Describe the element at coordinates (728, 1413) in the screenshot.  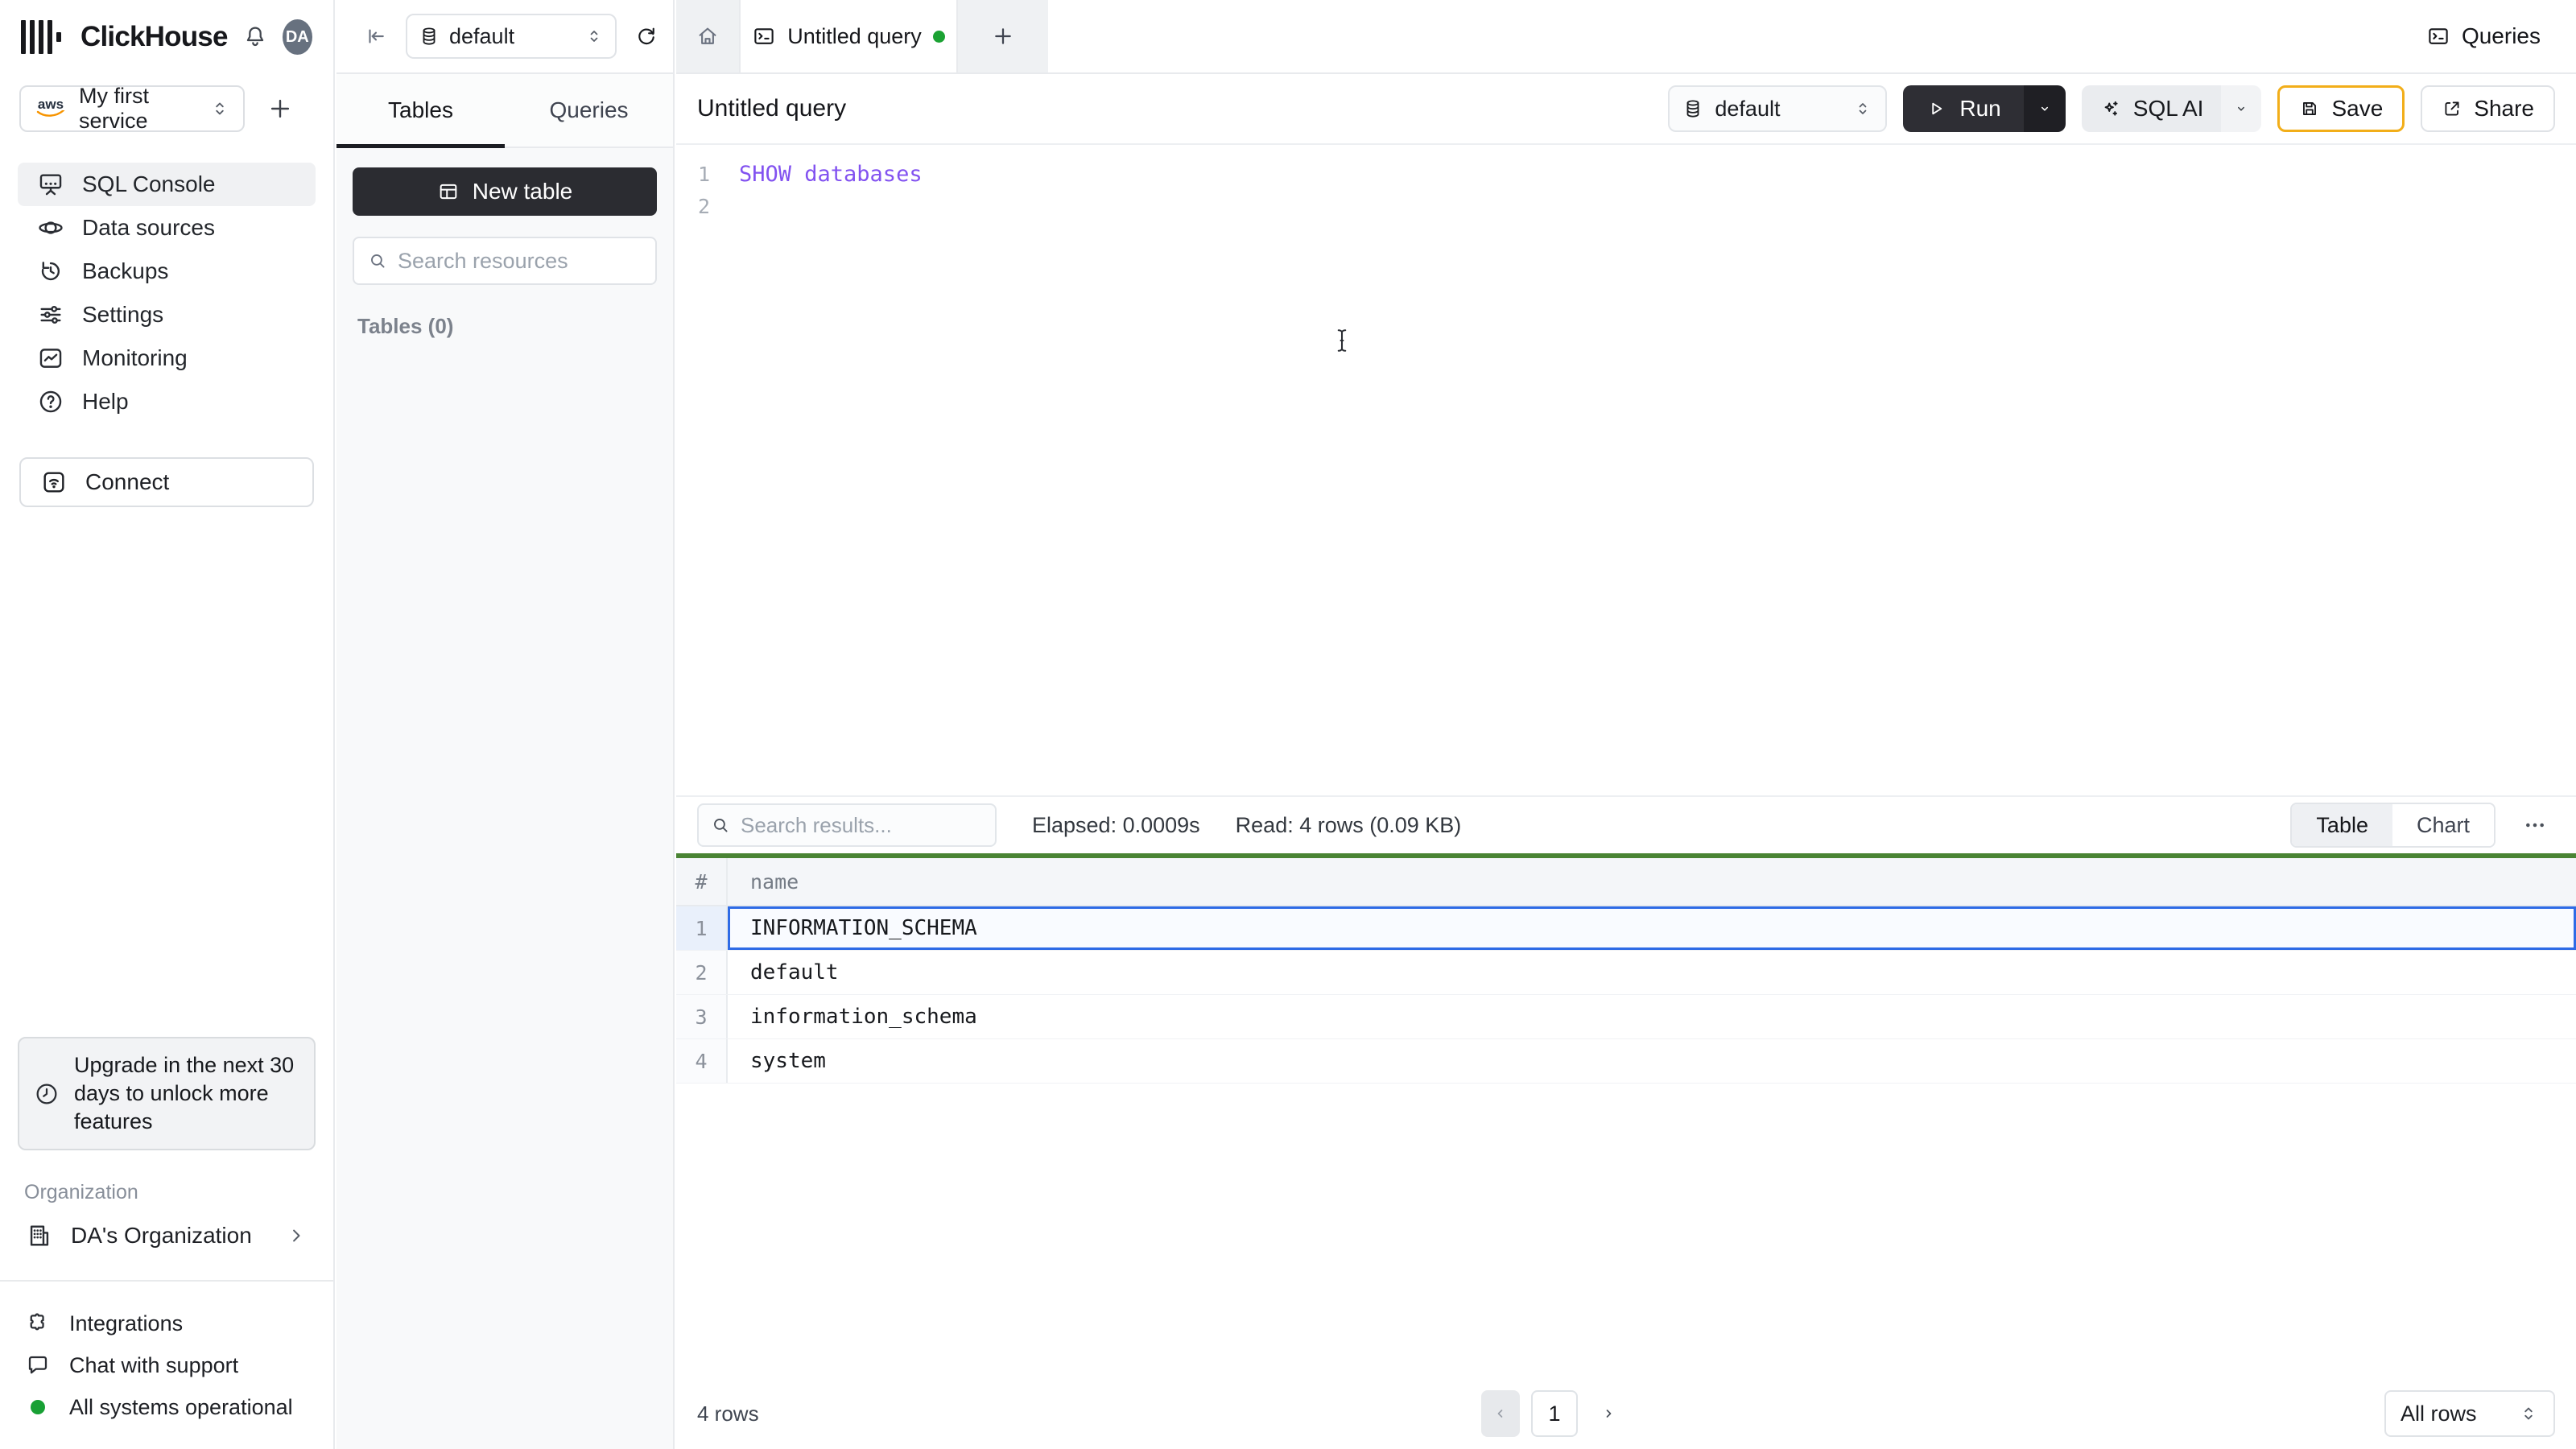
I see `row-count-label: 4 rows` at that location.